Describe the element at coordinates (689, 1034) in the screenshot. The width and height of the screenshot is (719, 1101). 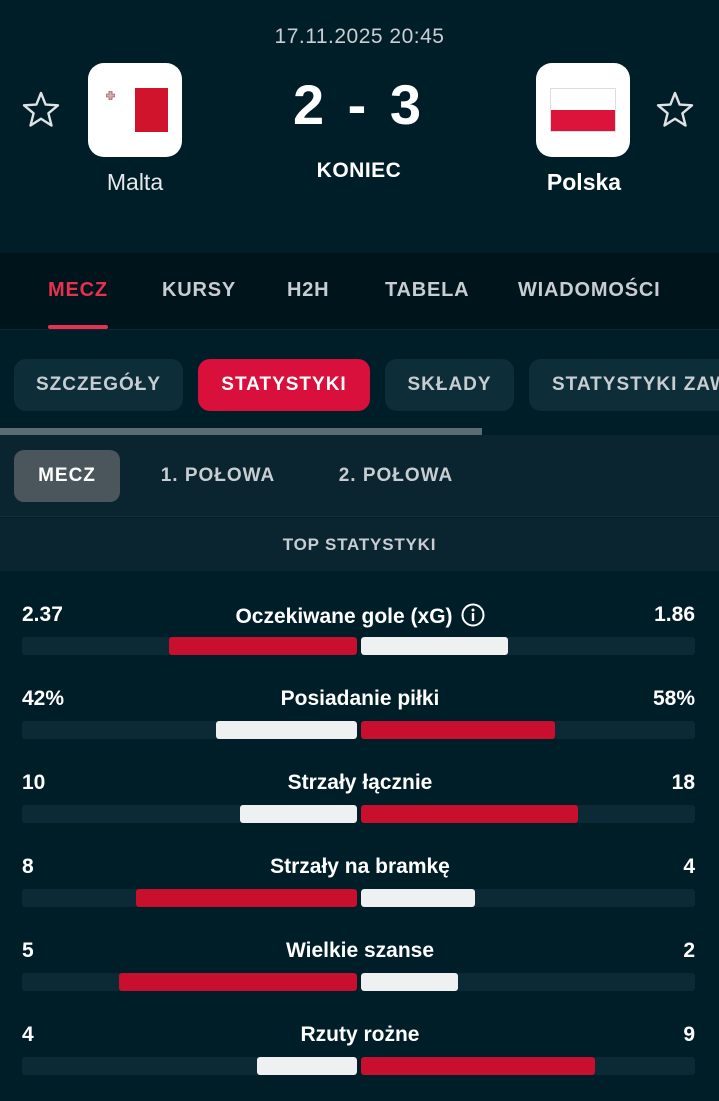
I see `stat-away-value: 9` at that location.